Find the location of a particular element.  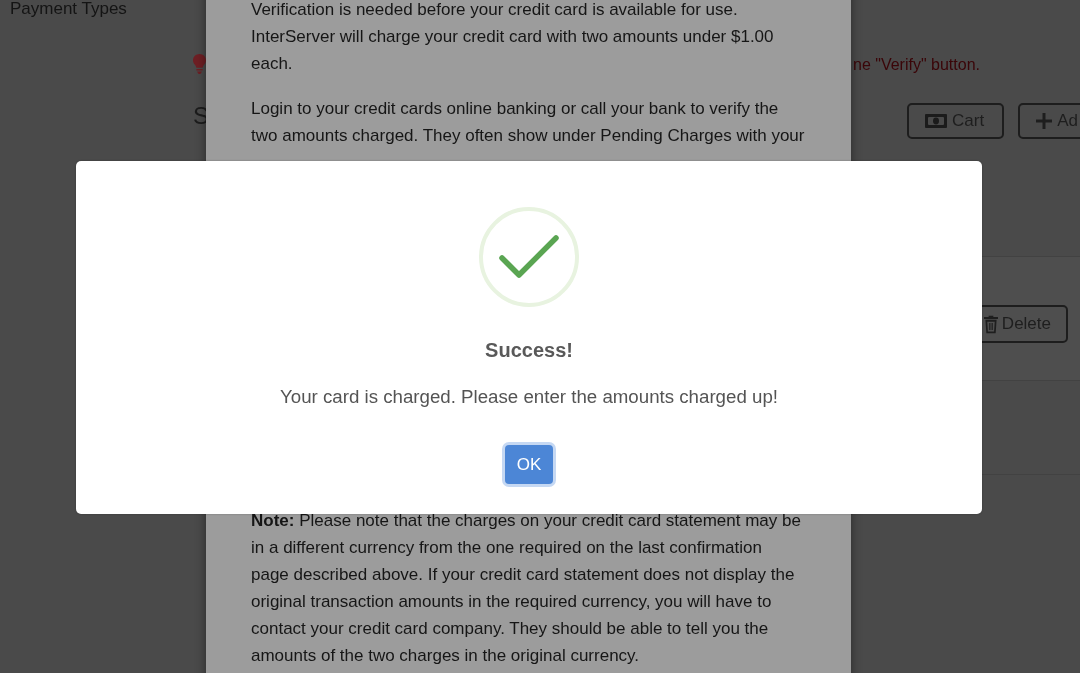

trash-icon is located at coordinates (990, 324).